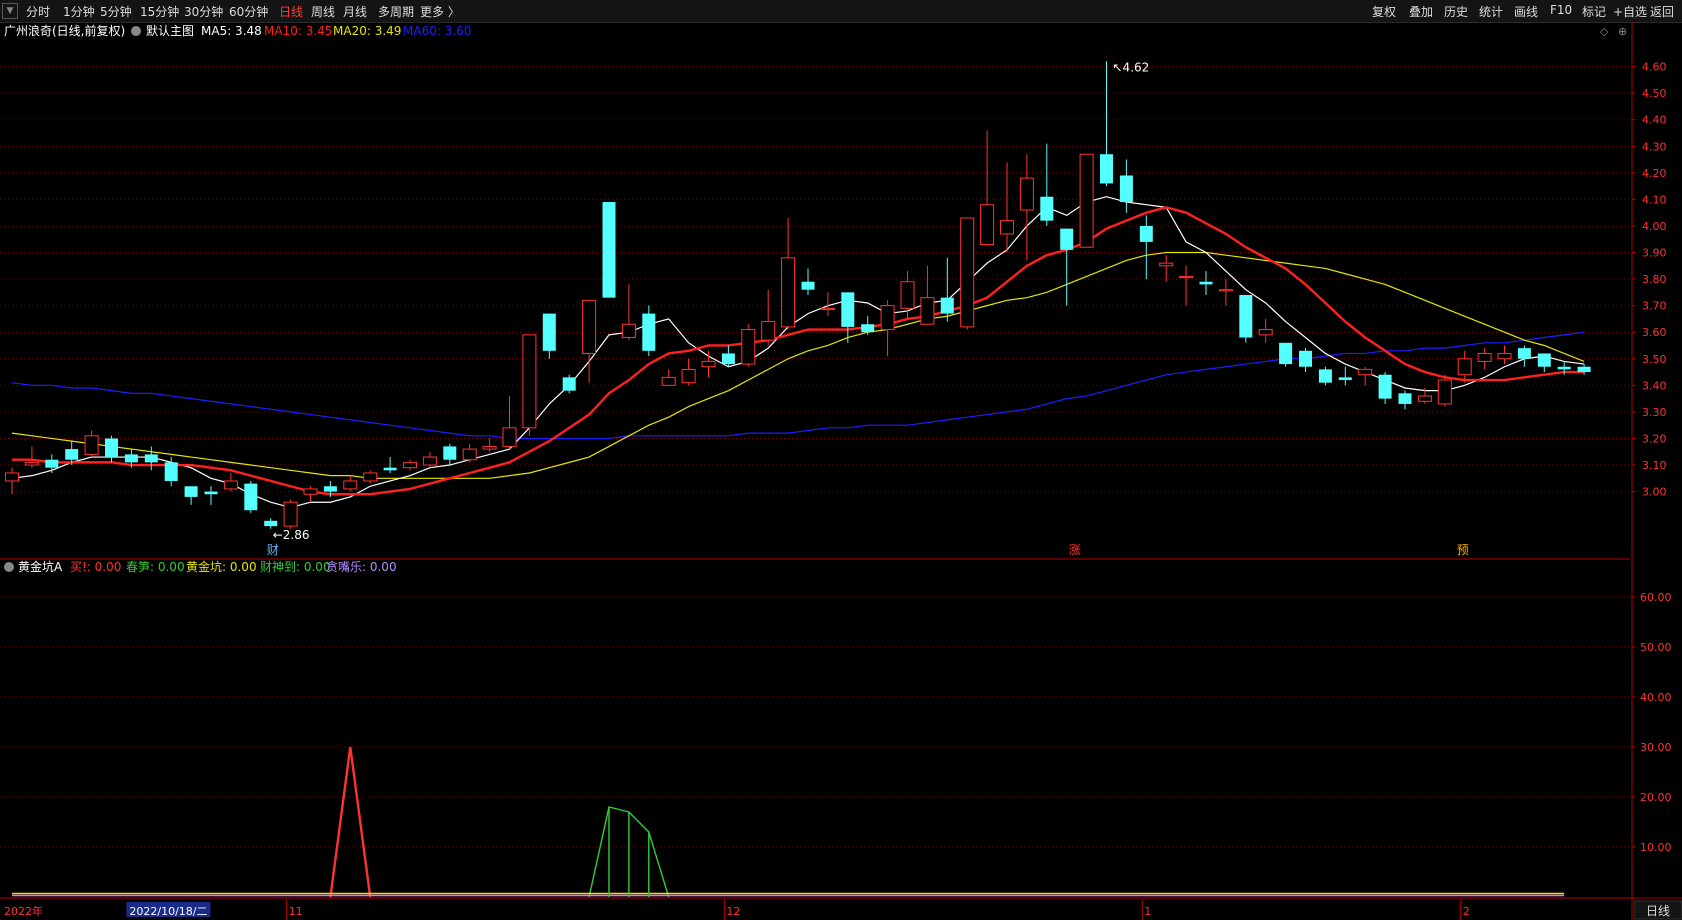  Describe the element at coordinates (1654, 465) in the screenshot. I see `y-tick-label: 3.10` at that location.